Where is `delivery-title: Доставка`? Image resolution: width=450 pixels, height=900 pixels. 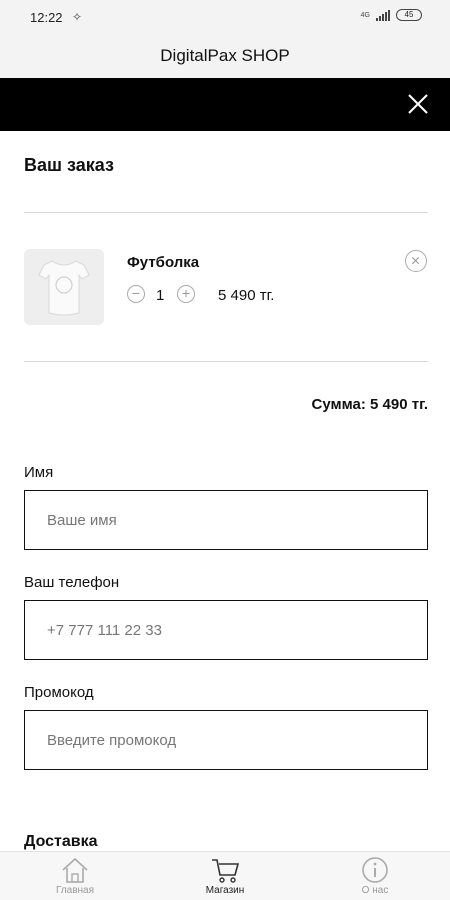 delivery-title: Доставка is located at coordinates (61, 841).